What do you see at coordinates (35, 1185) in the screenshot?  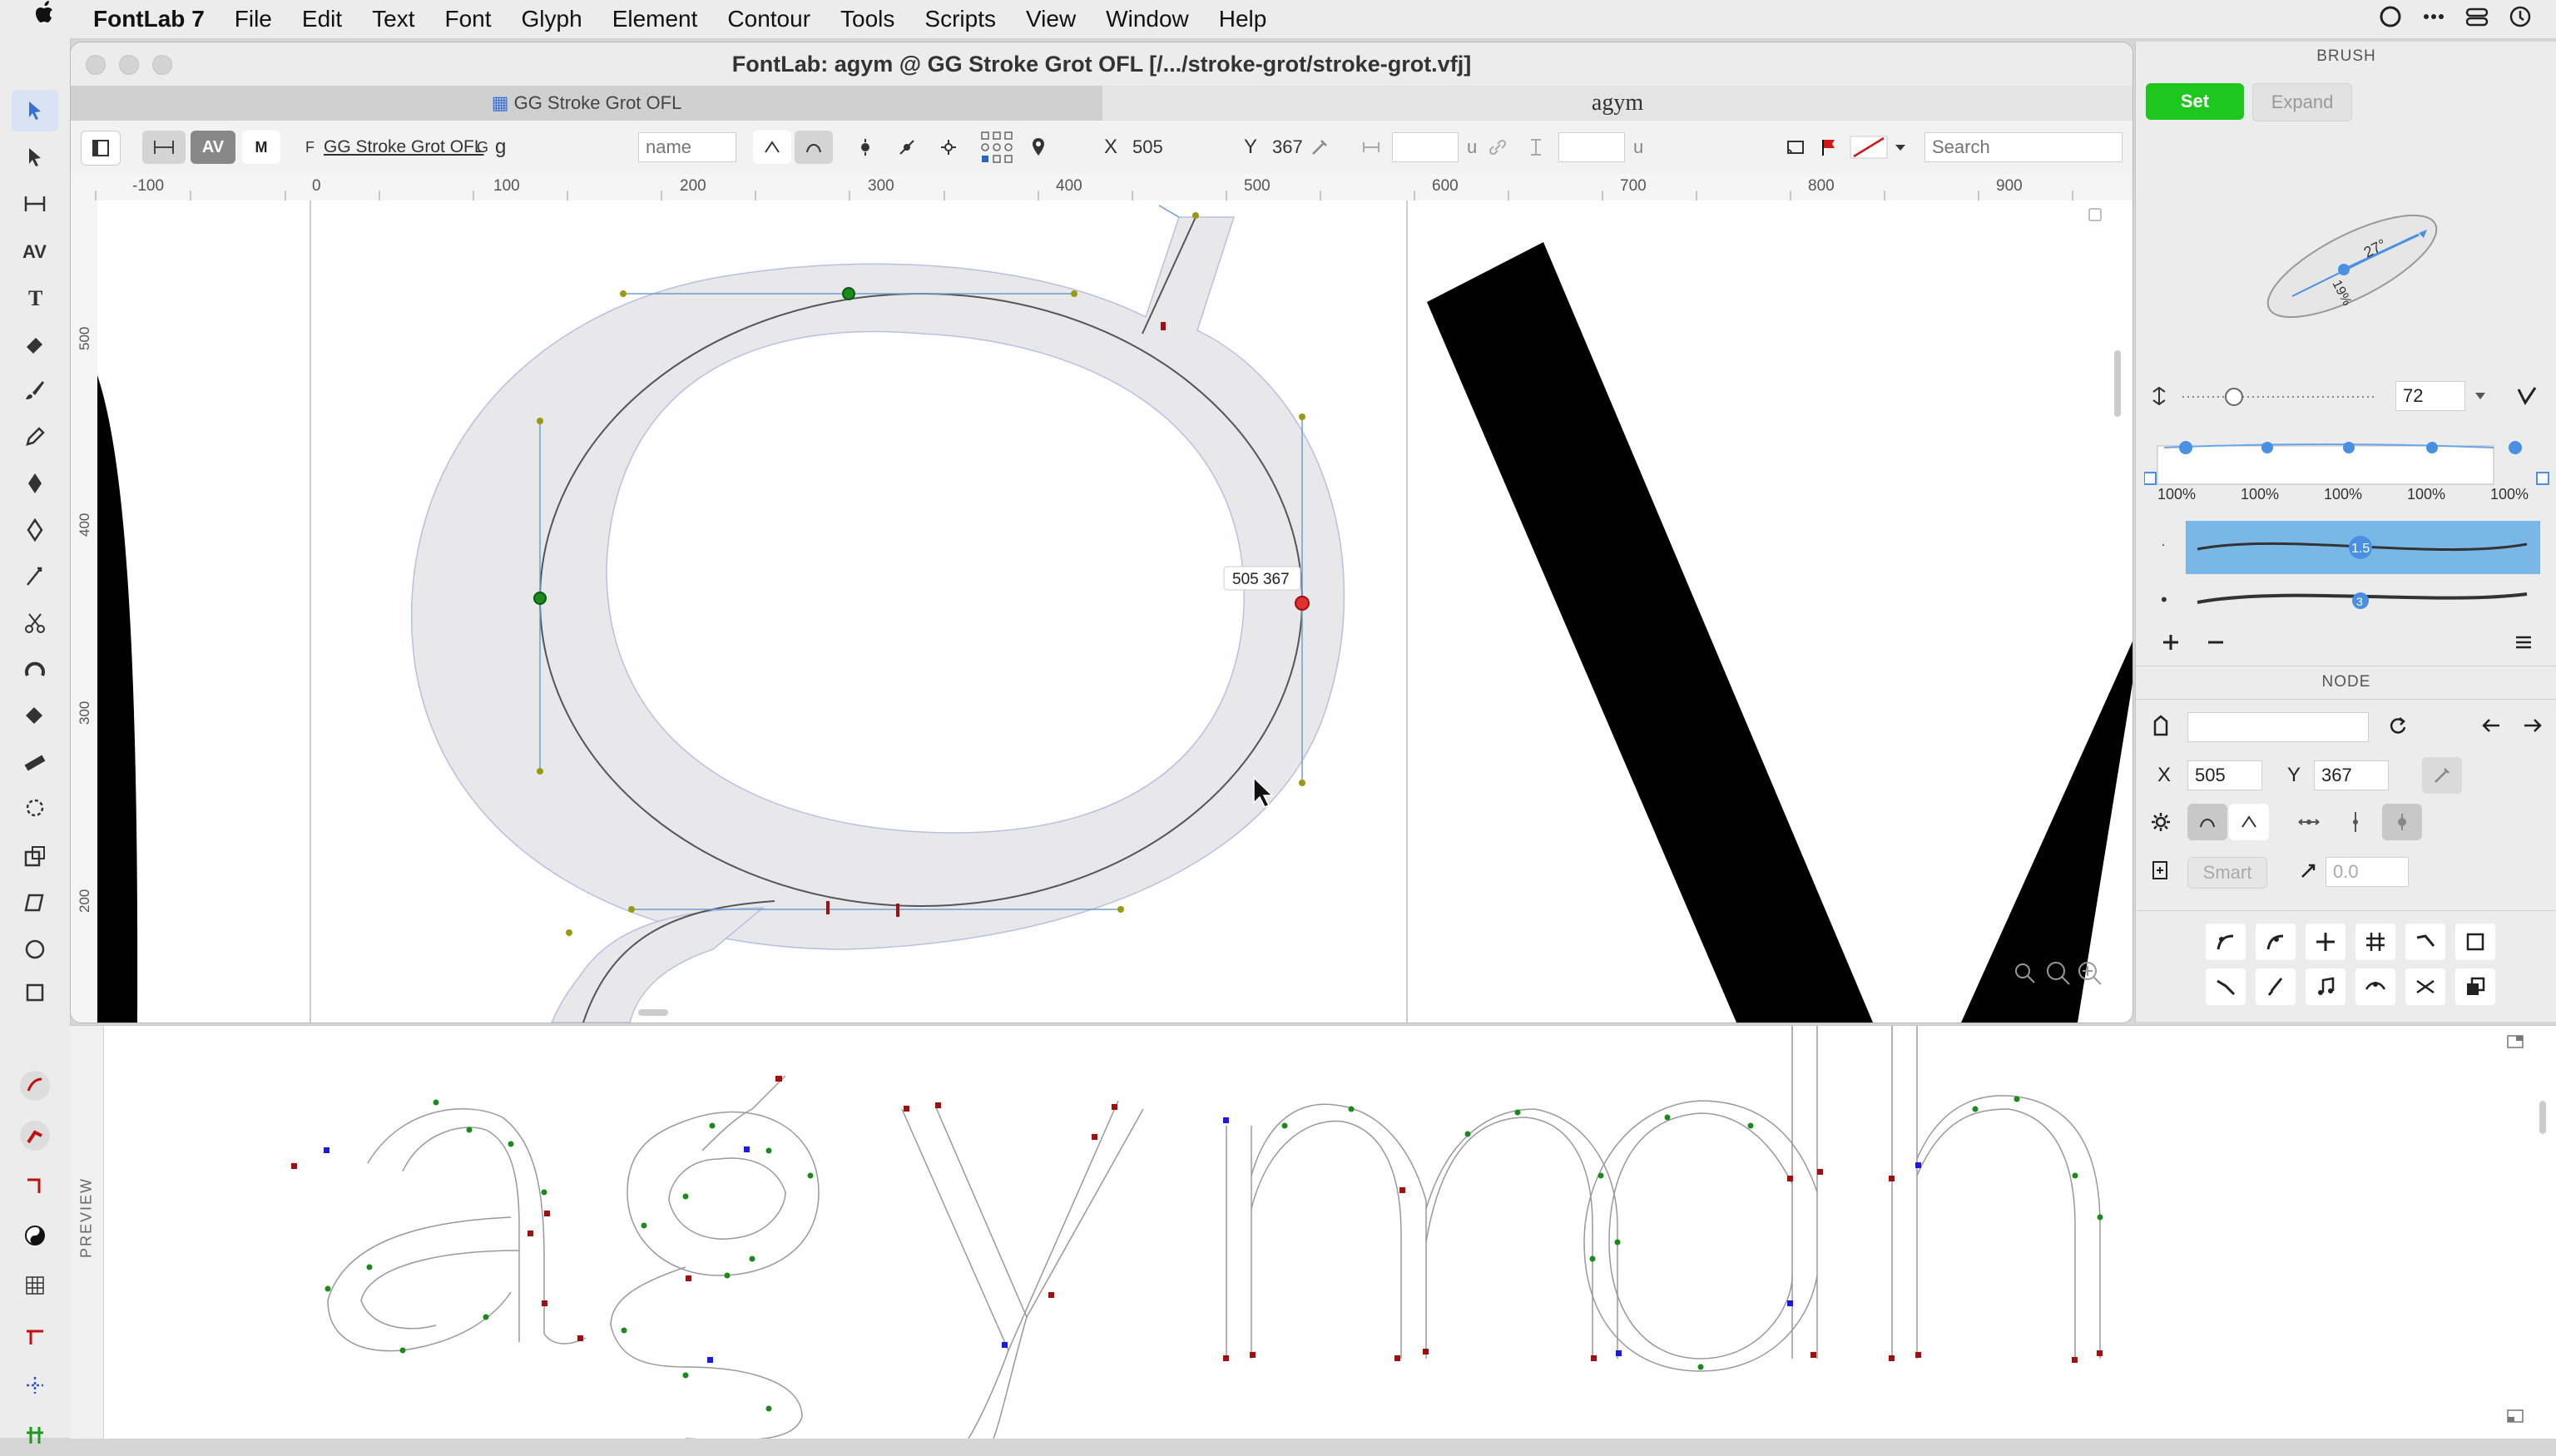 I see `corner-icon` at bounding box center [35, 1185].